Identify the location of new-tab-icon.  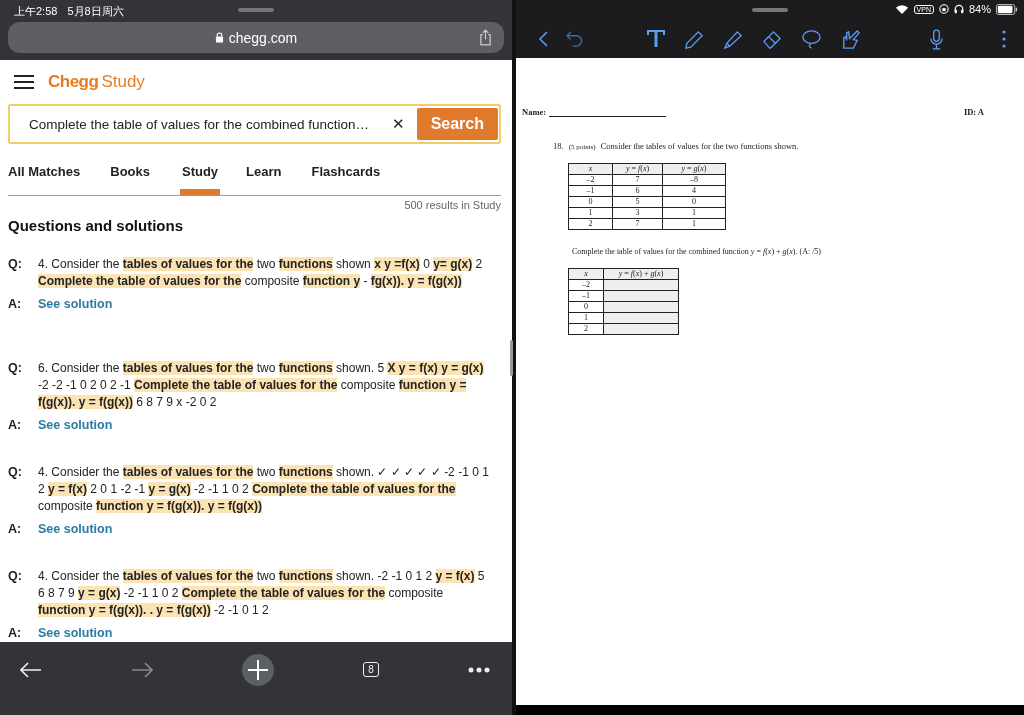
(258, 669).